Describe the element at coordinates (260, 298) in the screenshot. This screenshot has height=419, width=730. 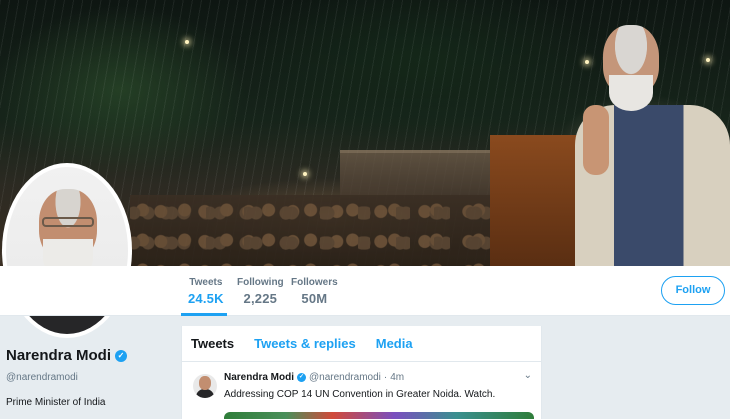
I see `stat-following-value: 2,225` at that location.